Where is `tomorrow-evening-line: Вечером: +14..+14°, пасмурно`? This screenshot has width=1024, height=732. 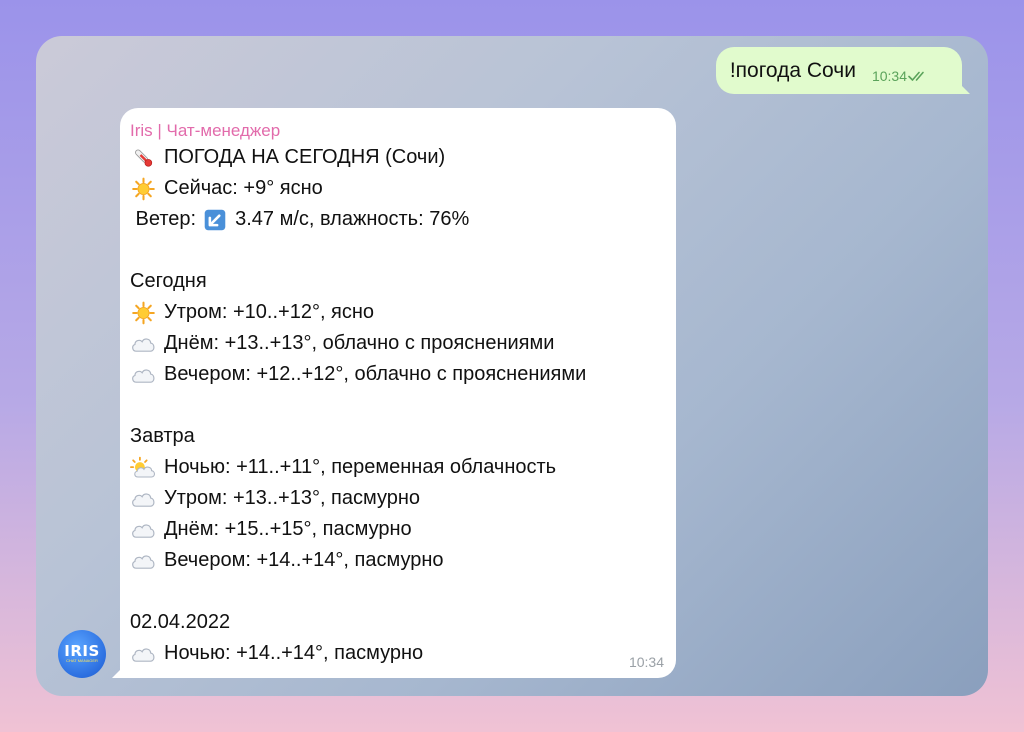 tomorrow-evening-line: Вечером: +14..+14°, пасмурно is located at coordinates (398, 560).